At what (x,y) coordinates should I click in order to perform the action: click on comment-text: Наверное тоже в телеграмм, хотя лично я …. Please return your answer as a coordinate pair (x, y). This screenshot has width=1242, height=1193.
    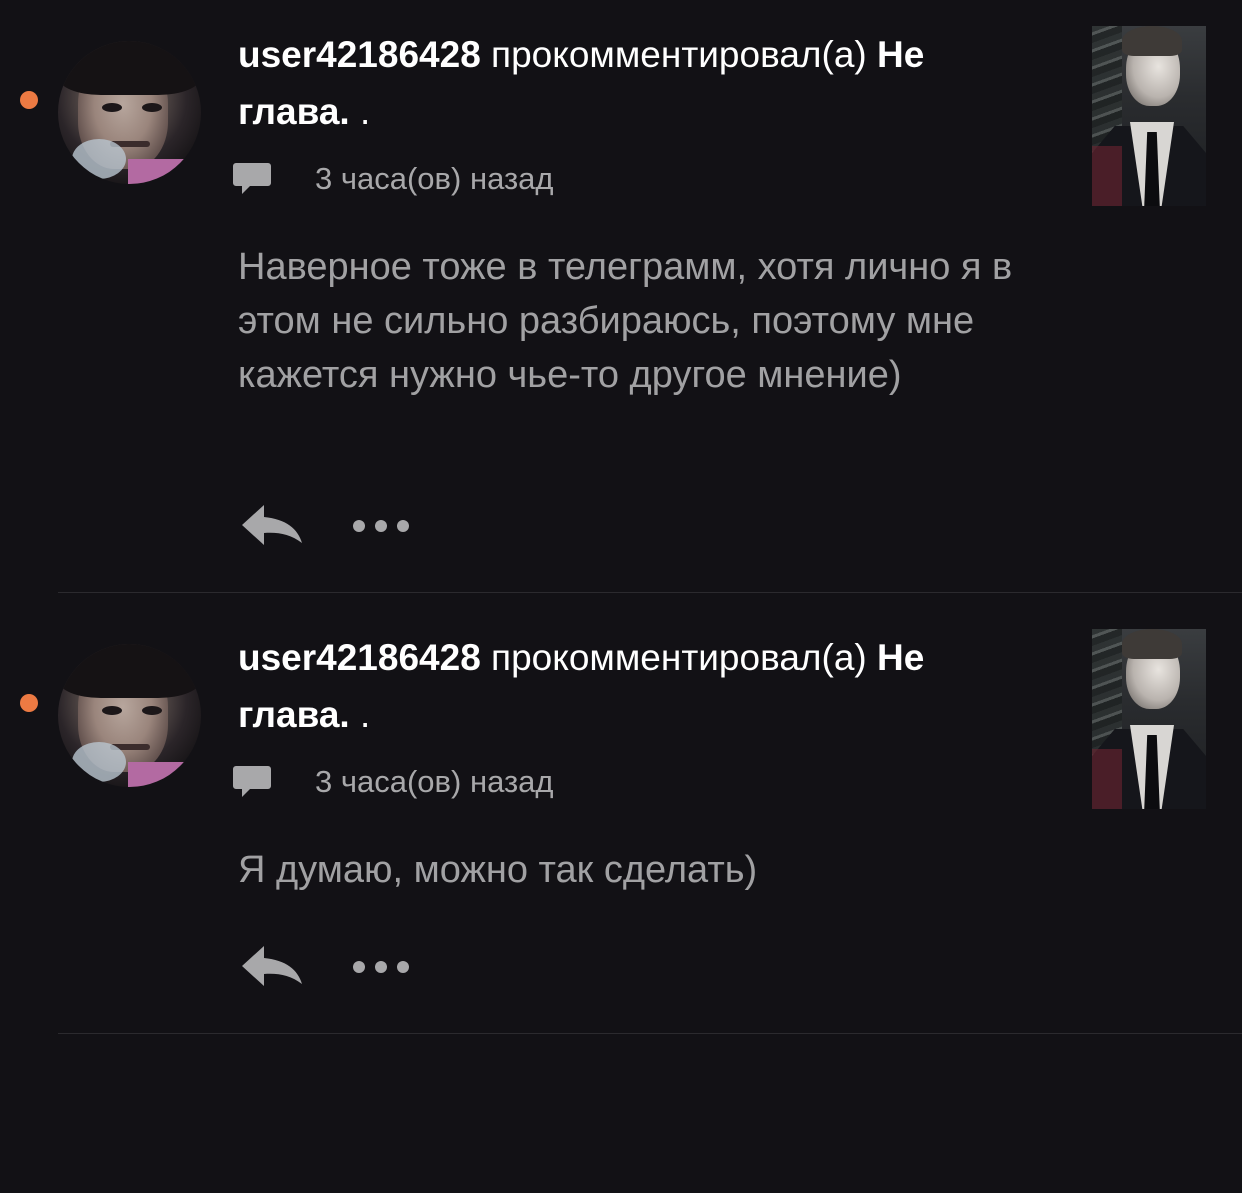
    Looking at the image, I should click on (625, 321).